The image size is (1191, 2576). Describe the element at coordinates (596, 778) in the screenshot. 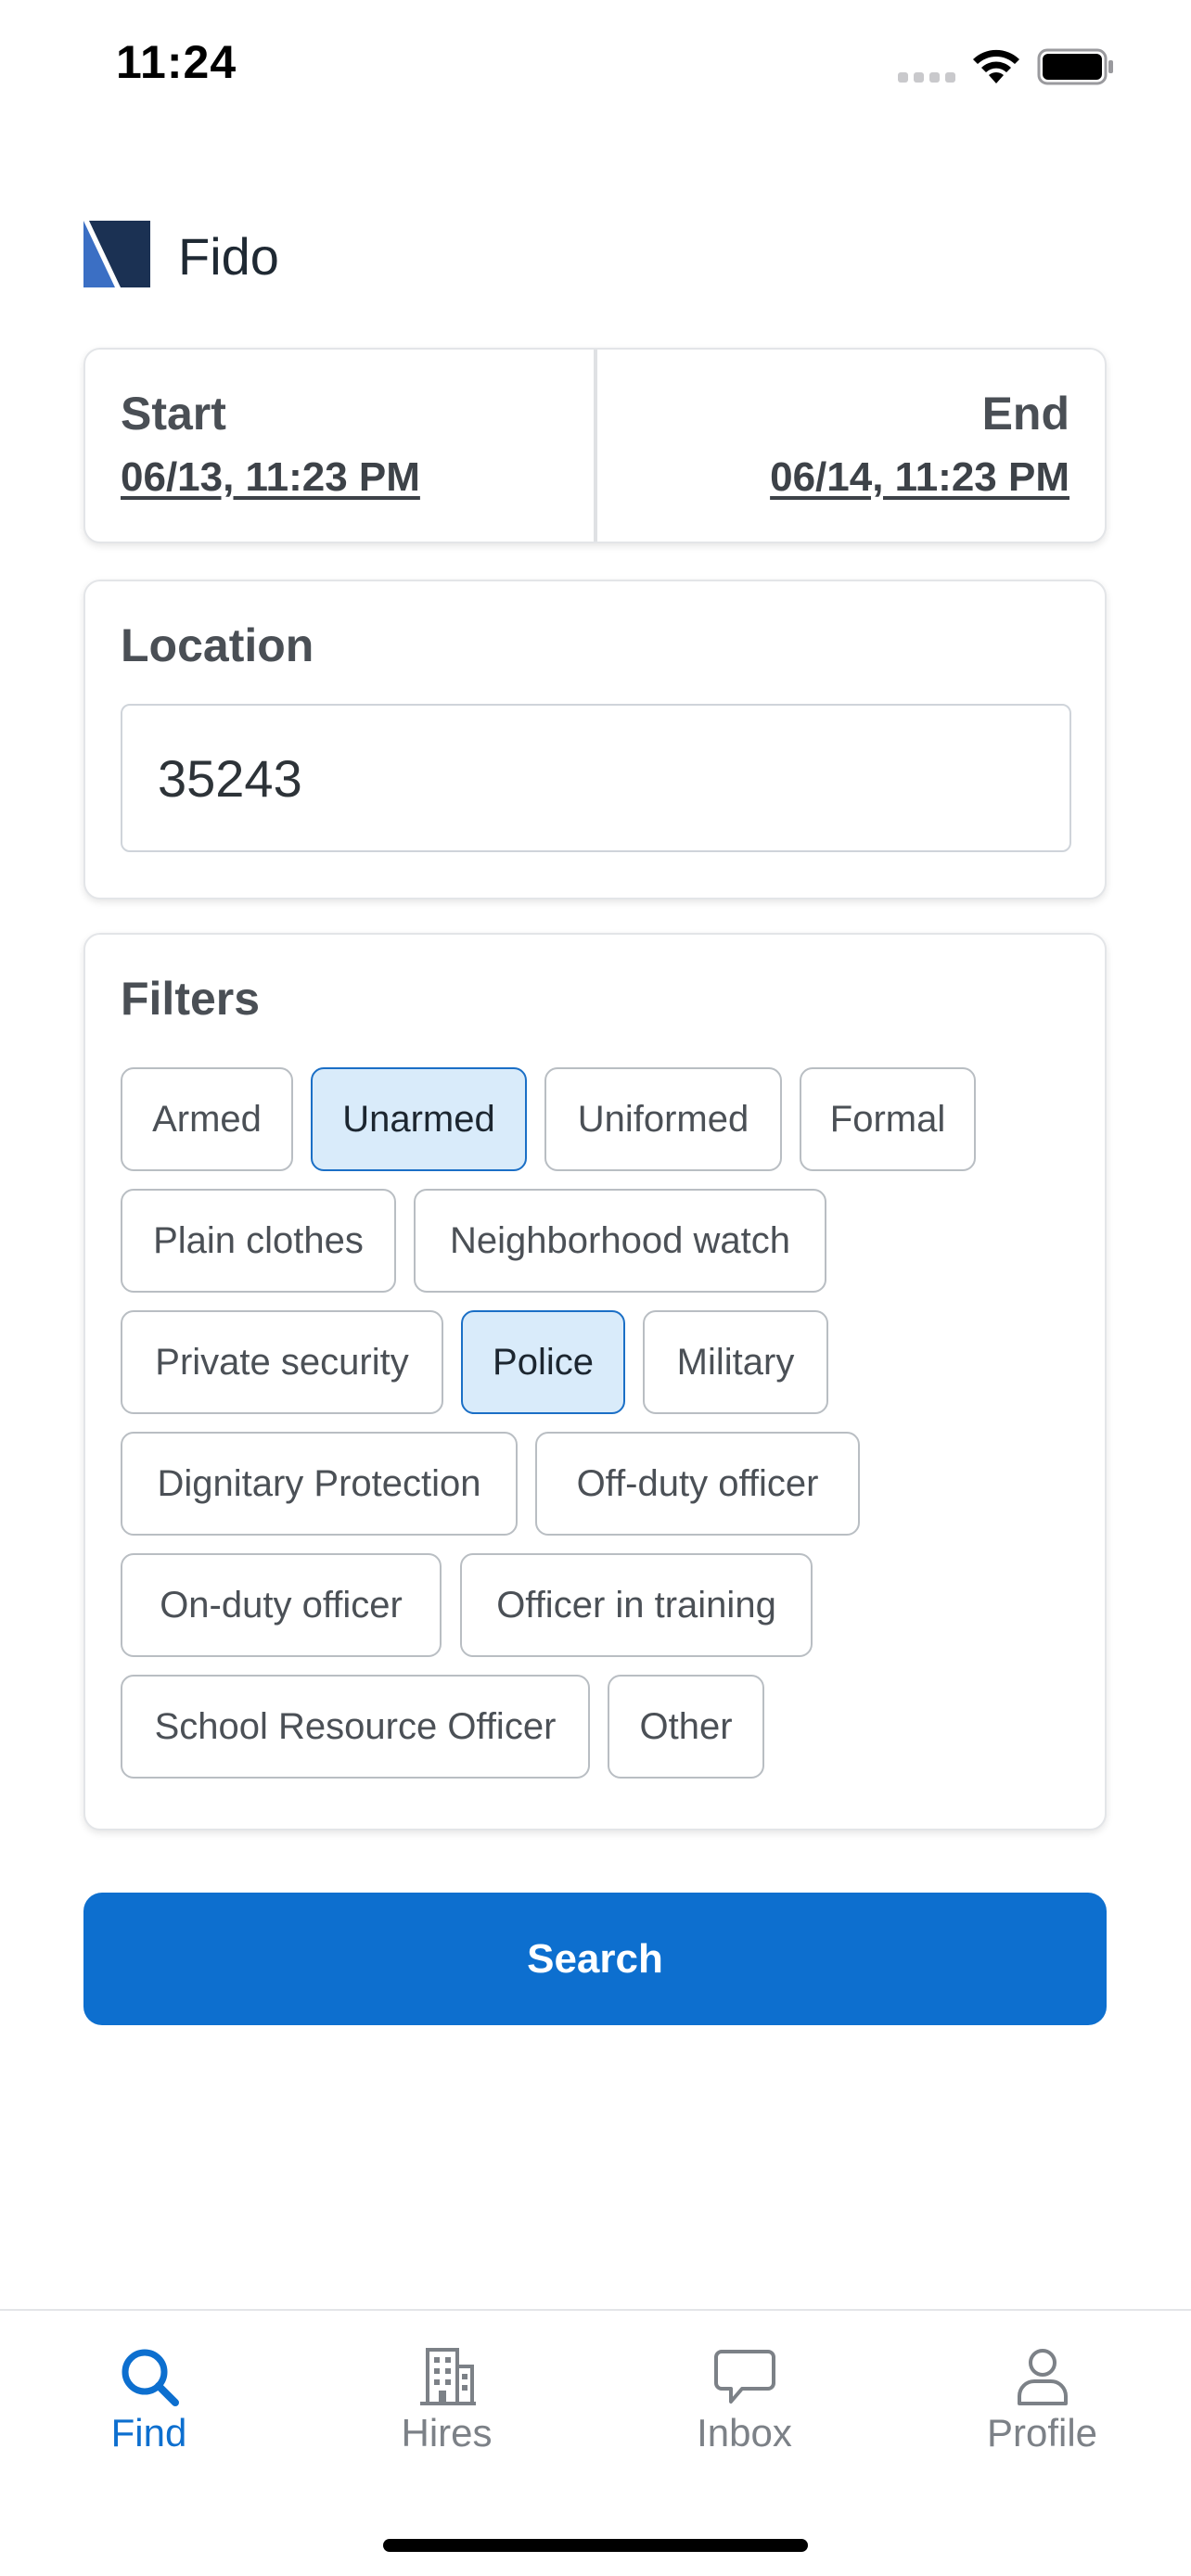

I see `location-input` at that location.